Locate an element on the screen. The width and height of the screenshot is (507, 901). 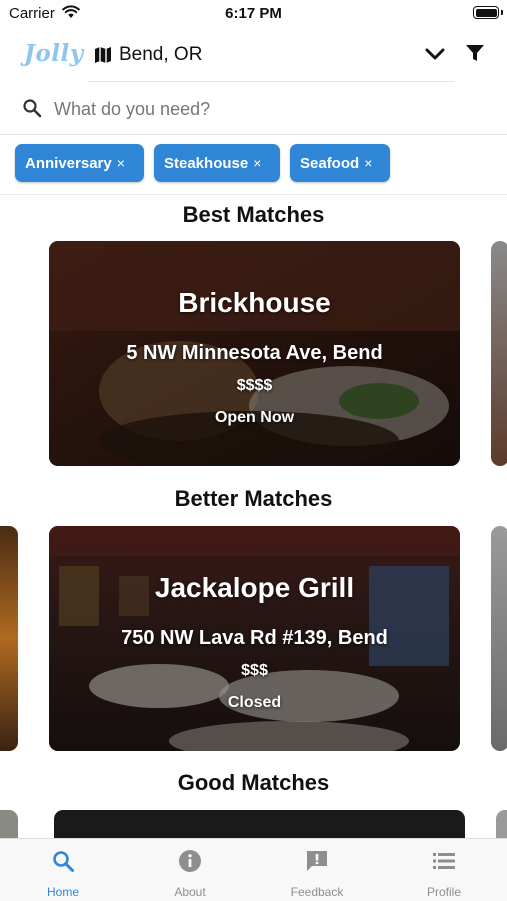
section-title-best: Best Matches is located at coordinates (253, 214).